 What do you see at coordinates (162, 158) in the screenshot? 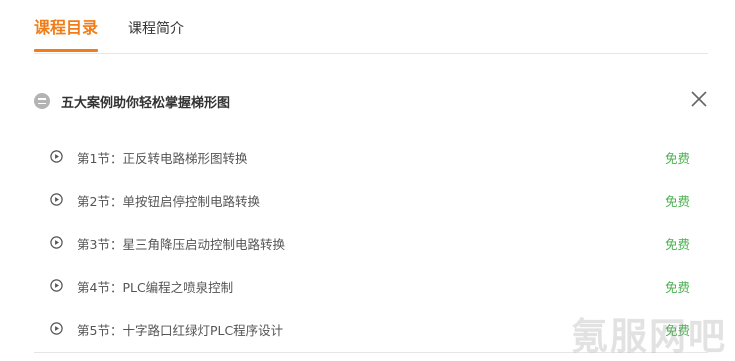
I see `lesson-title: 第1节：正反转电路梯形图转换` at bounding box center [162, 158].